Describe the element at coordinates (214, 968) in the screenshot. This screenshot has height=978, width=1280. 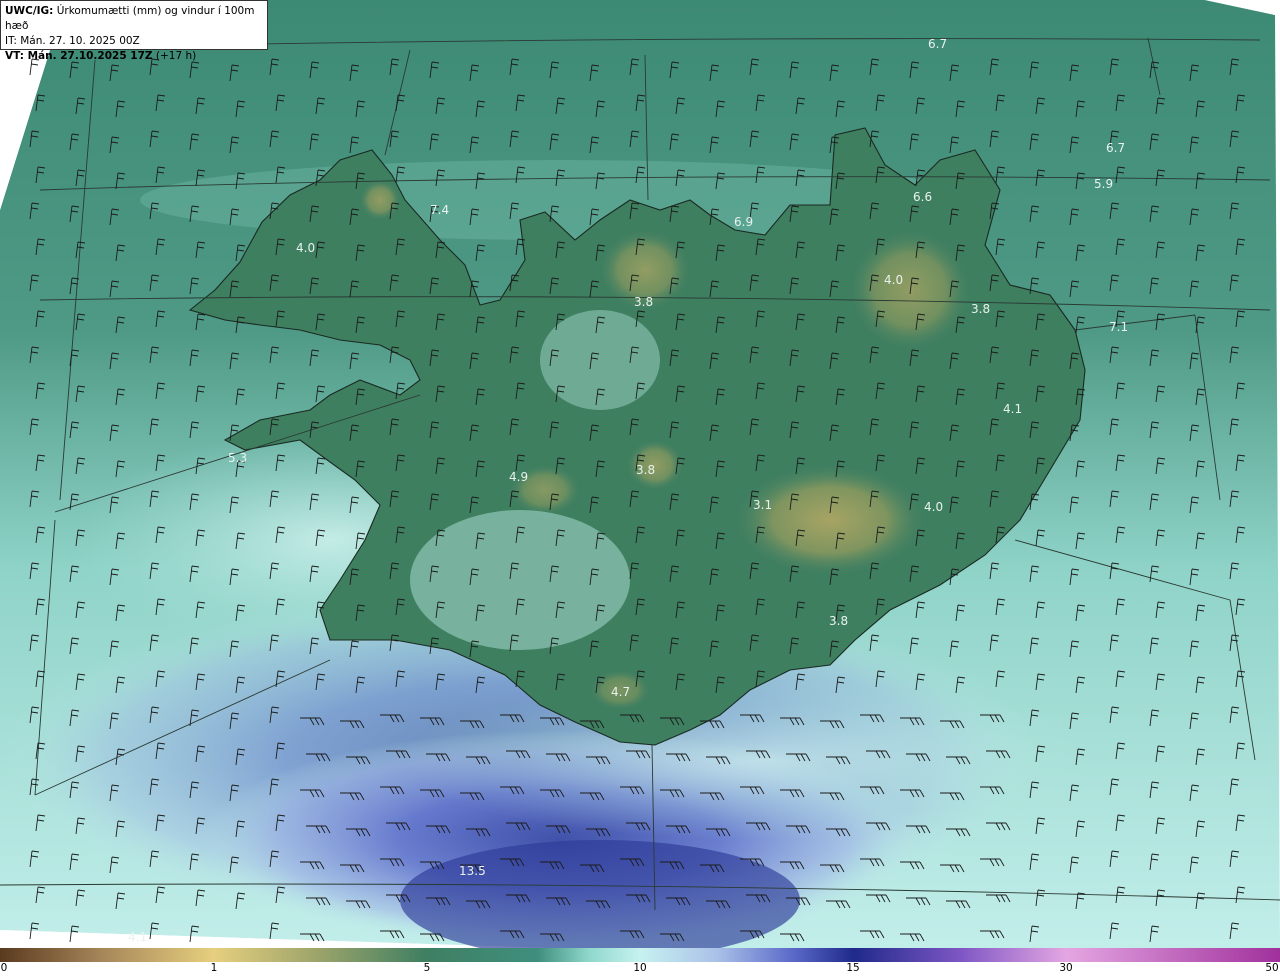
I see `colorbar-tick: 1` at that location.